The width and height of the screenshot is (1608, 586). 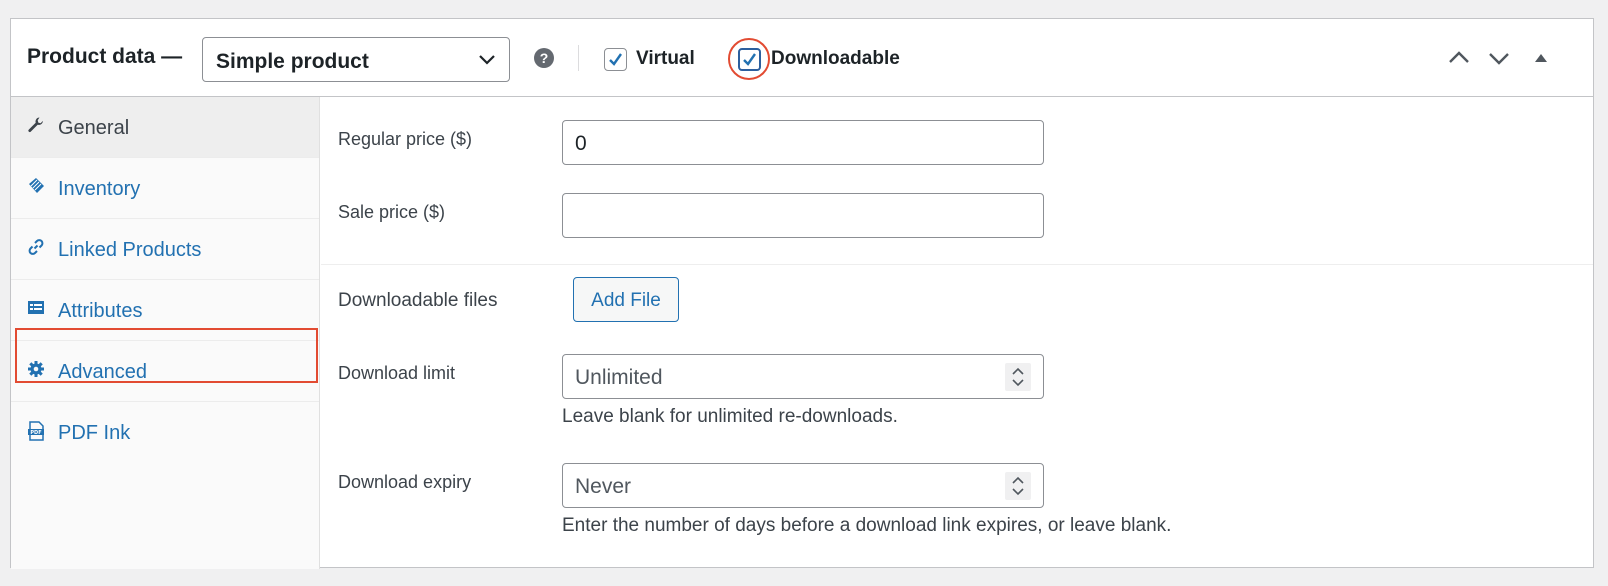 I want to click on product-type-value: Simple product, so click(x=292, y=61).